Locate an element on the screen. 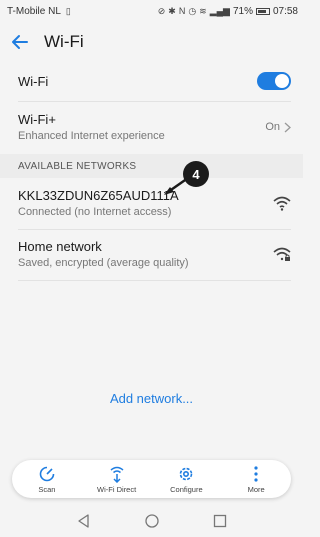  back-arrow-icon is located at coordinates (20, 42).